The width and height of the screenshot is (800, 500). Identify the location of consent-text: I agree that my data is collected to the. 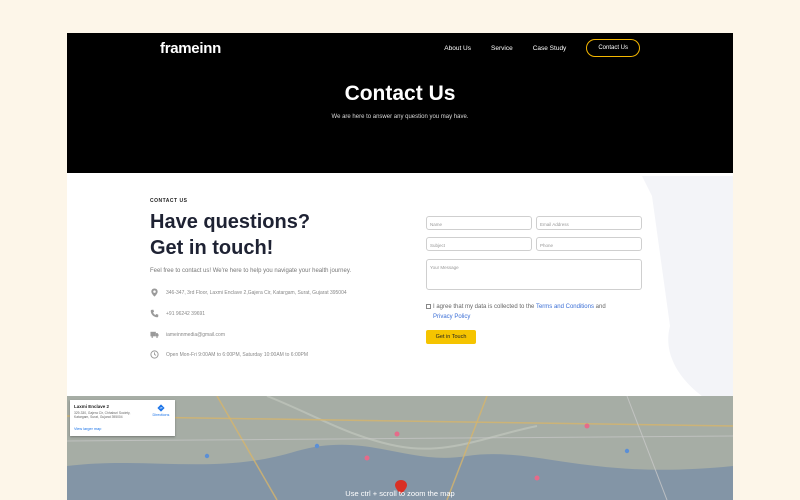
(484, 307).